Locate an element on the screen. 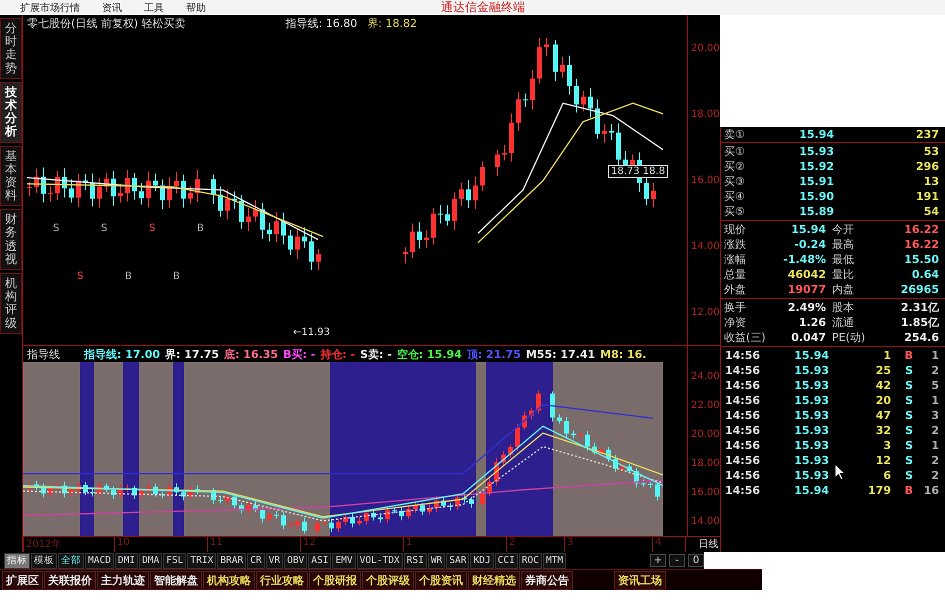  side-tab: 机构评级 is located at coordinates (11, 303).